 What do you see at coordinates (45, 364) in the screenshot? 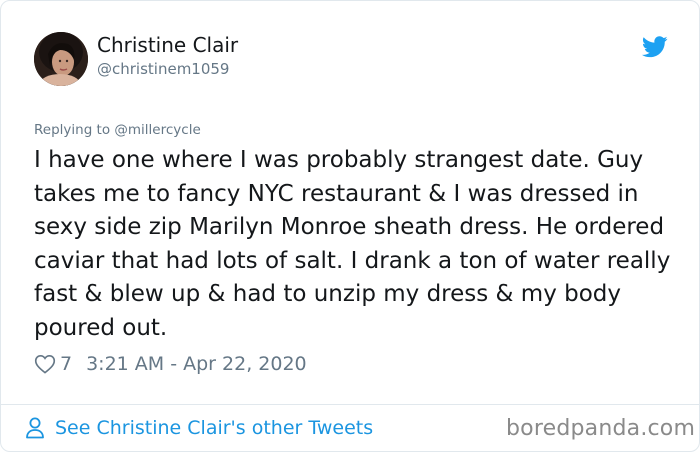
I see `heart-icon` at bounding box center [45, 364].